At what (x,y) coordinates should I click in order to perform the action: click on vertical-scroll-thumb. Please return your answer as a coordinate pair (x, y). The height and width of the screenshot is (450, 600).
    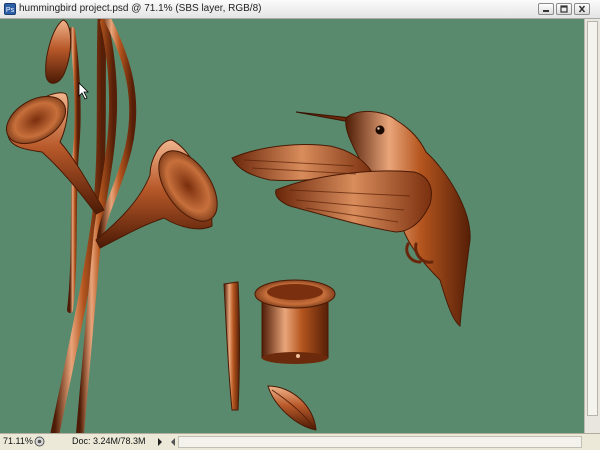
    Looking at the image, I should click on (592, 218).